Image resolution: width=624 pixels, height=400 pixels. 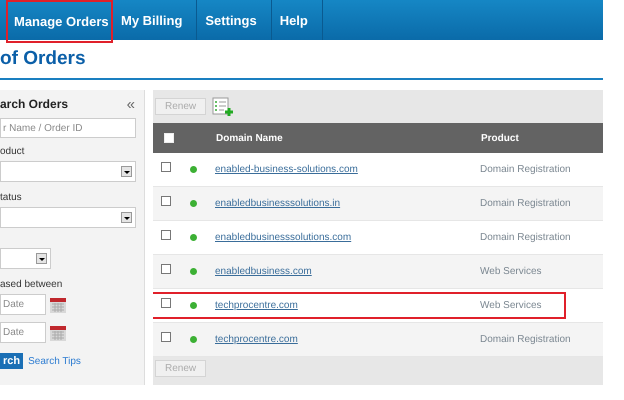 What do you see at coordinates (250, 138) in the screenshot?
I see `column-header: Domain Name` at bounding box center [250, 138].